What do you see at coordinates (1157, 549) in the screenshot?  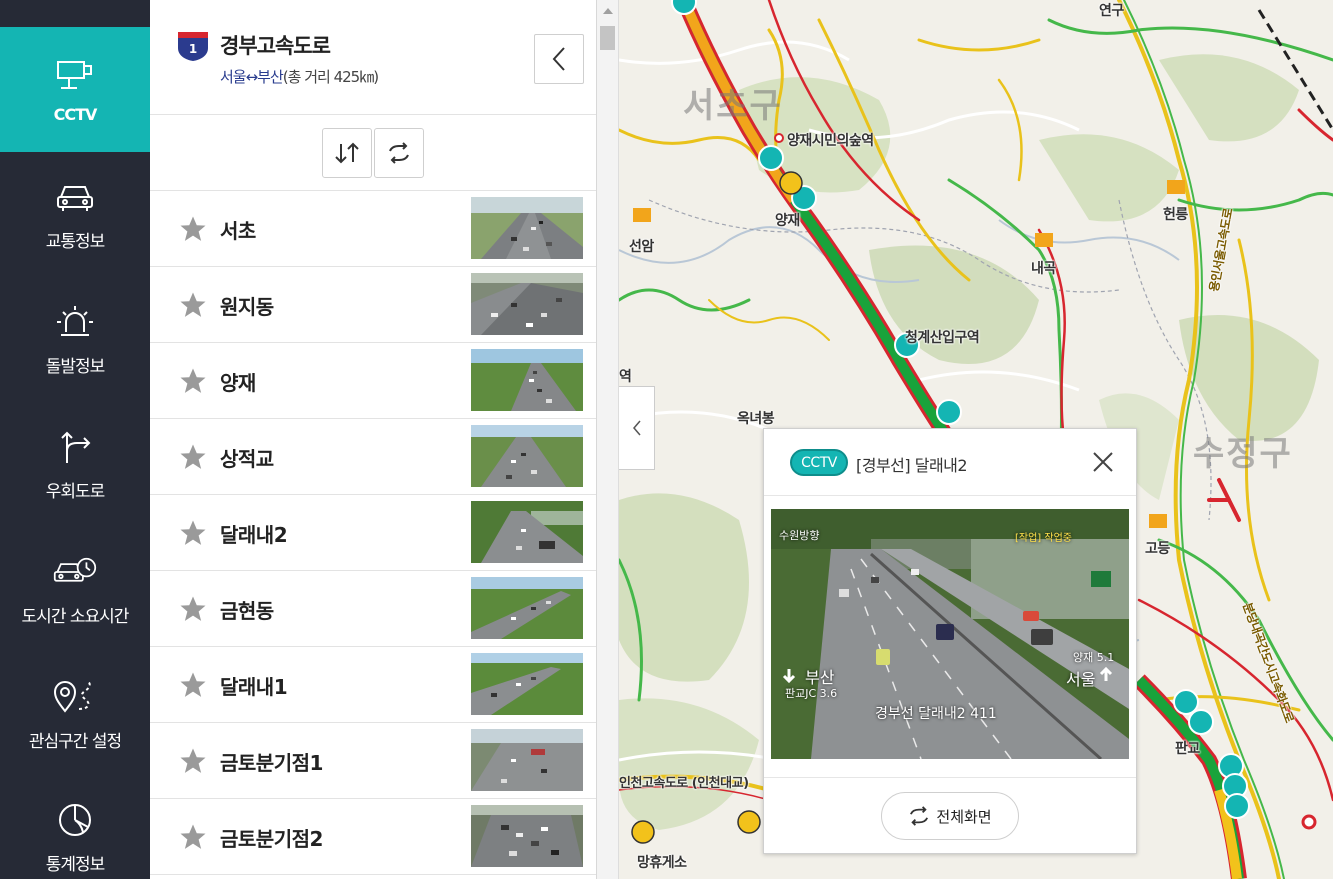 I see `map-label-ic: 고등` at bounding box center [1157, 549].